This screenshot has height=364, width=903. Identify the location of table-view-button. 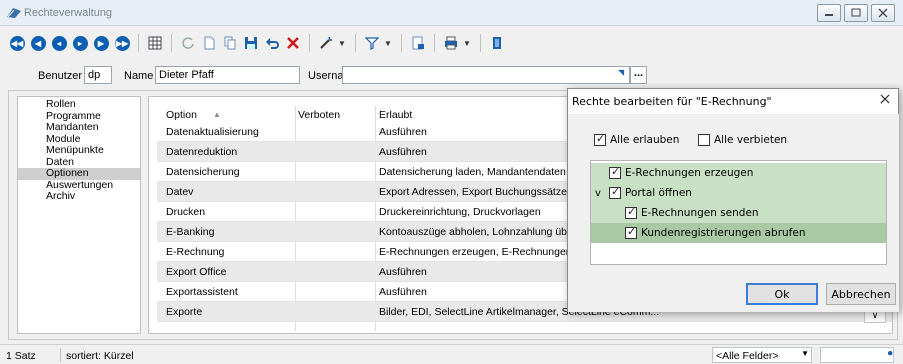
(155, 43).